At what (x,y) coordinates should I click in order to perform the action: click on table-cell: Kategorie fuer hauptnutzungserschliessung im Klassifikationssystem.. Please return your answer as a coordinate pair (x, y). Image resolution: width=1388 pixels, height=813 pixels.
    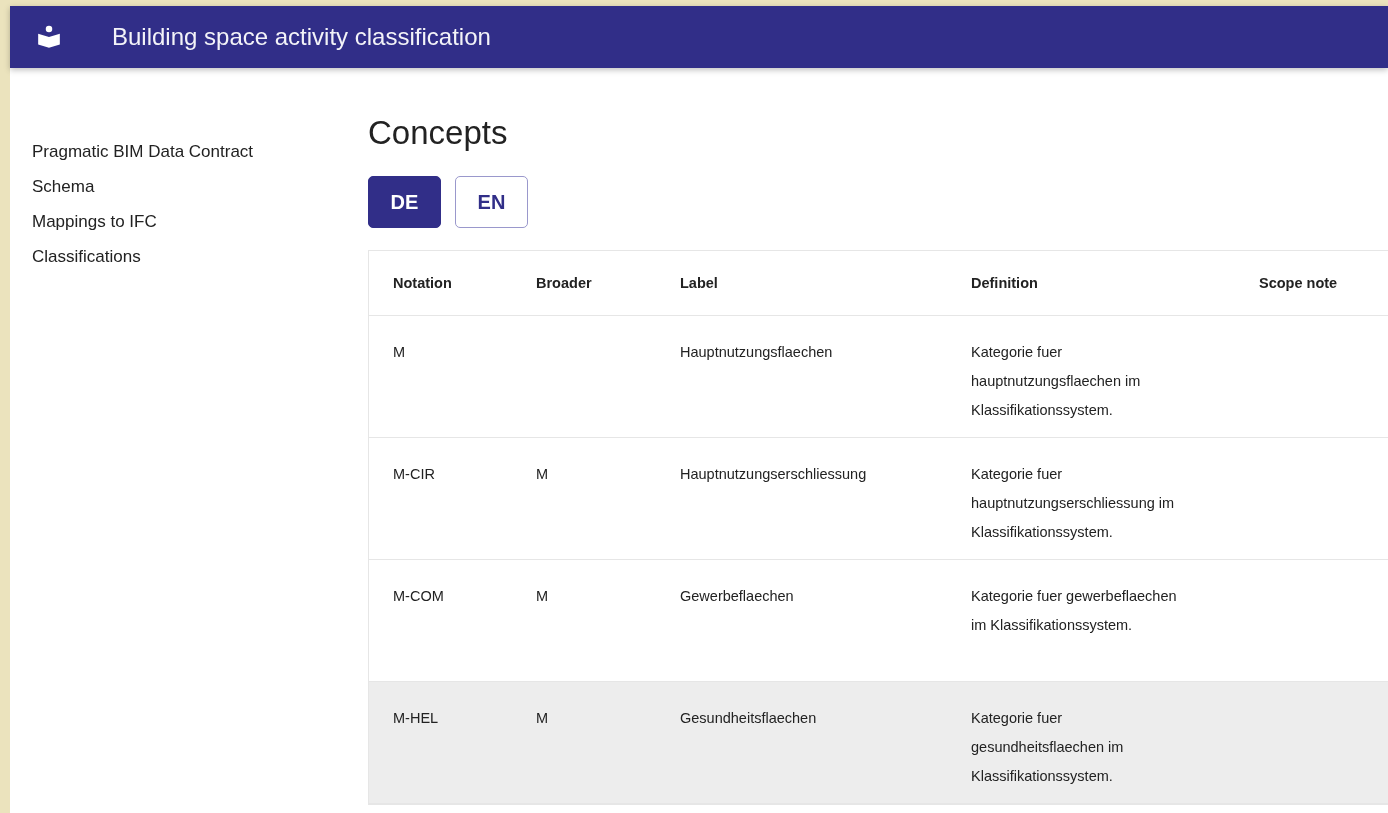
    Looking at the image, I should click on (1073, 503).